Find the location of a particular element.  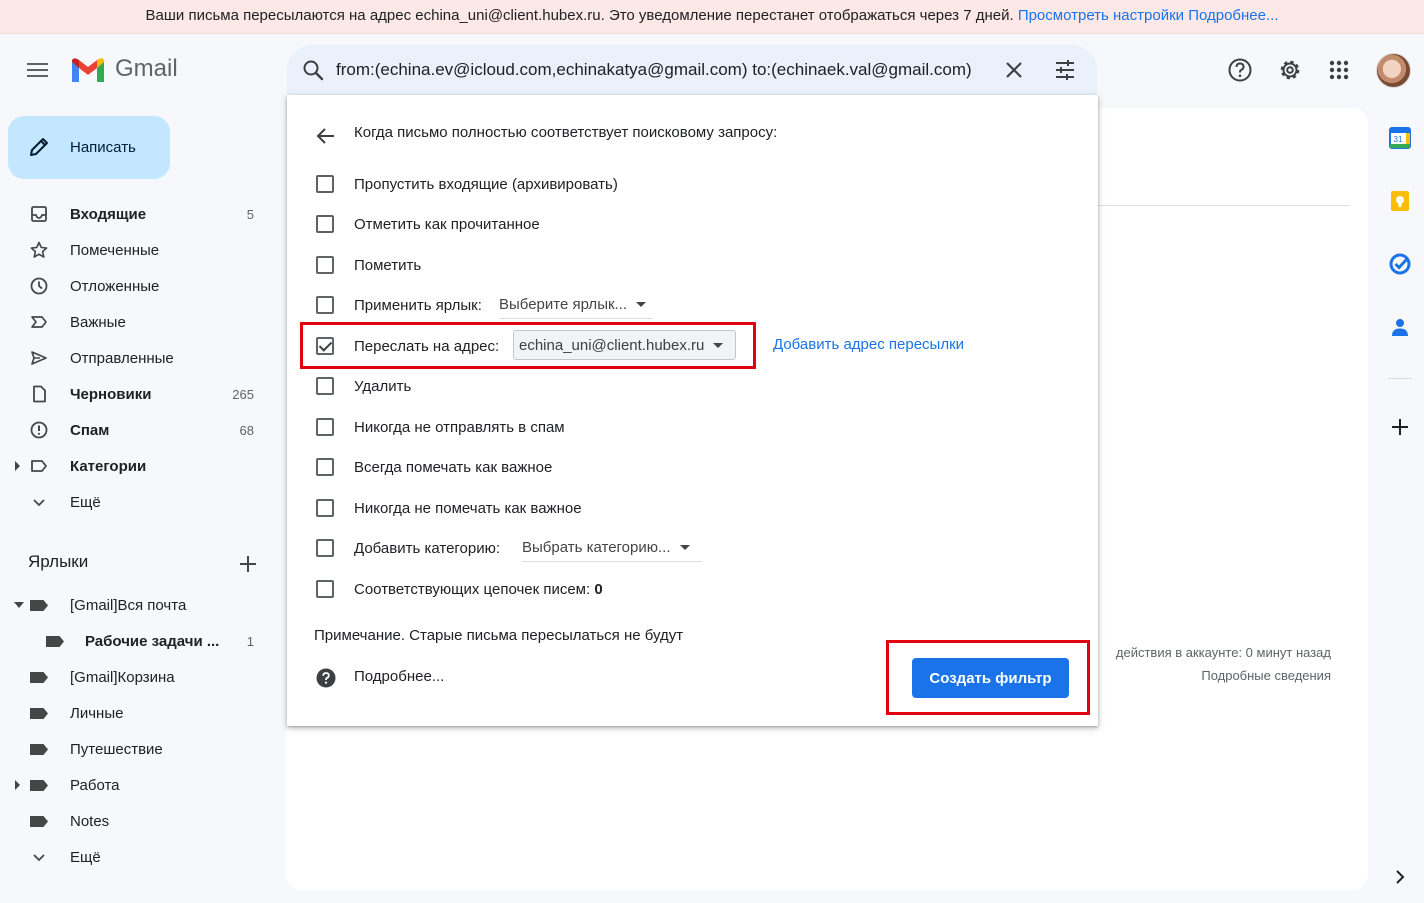

label-item-work: Работа is located at coordinates (136, 785).